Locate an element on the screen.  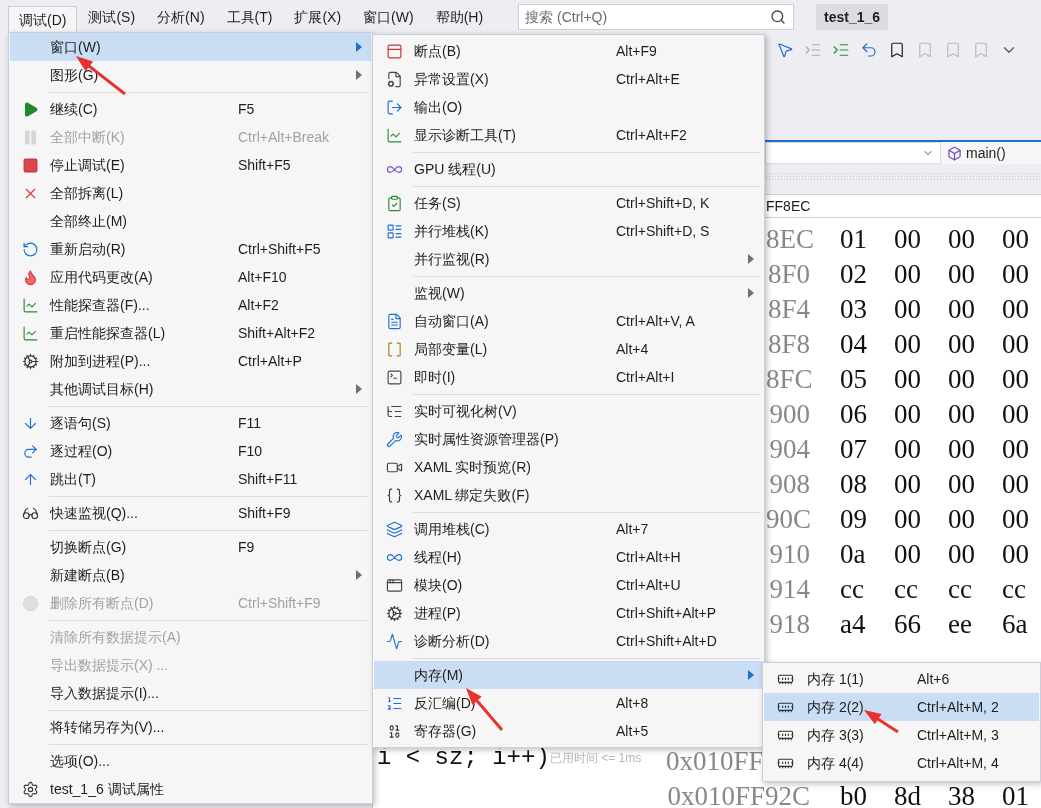
menu-item: 逐过程(O) F10 is located at coordinates (190, 451).